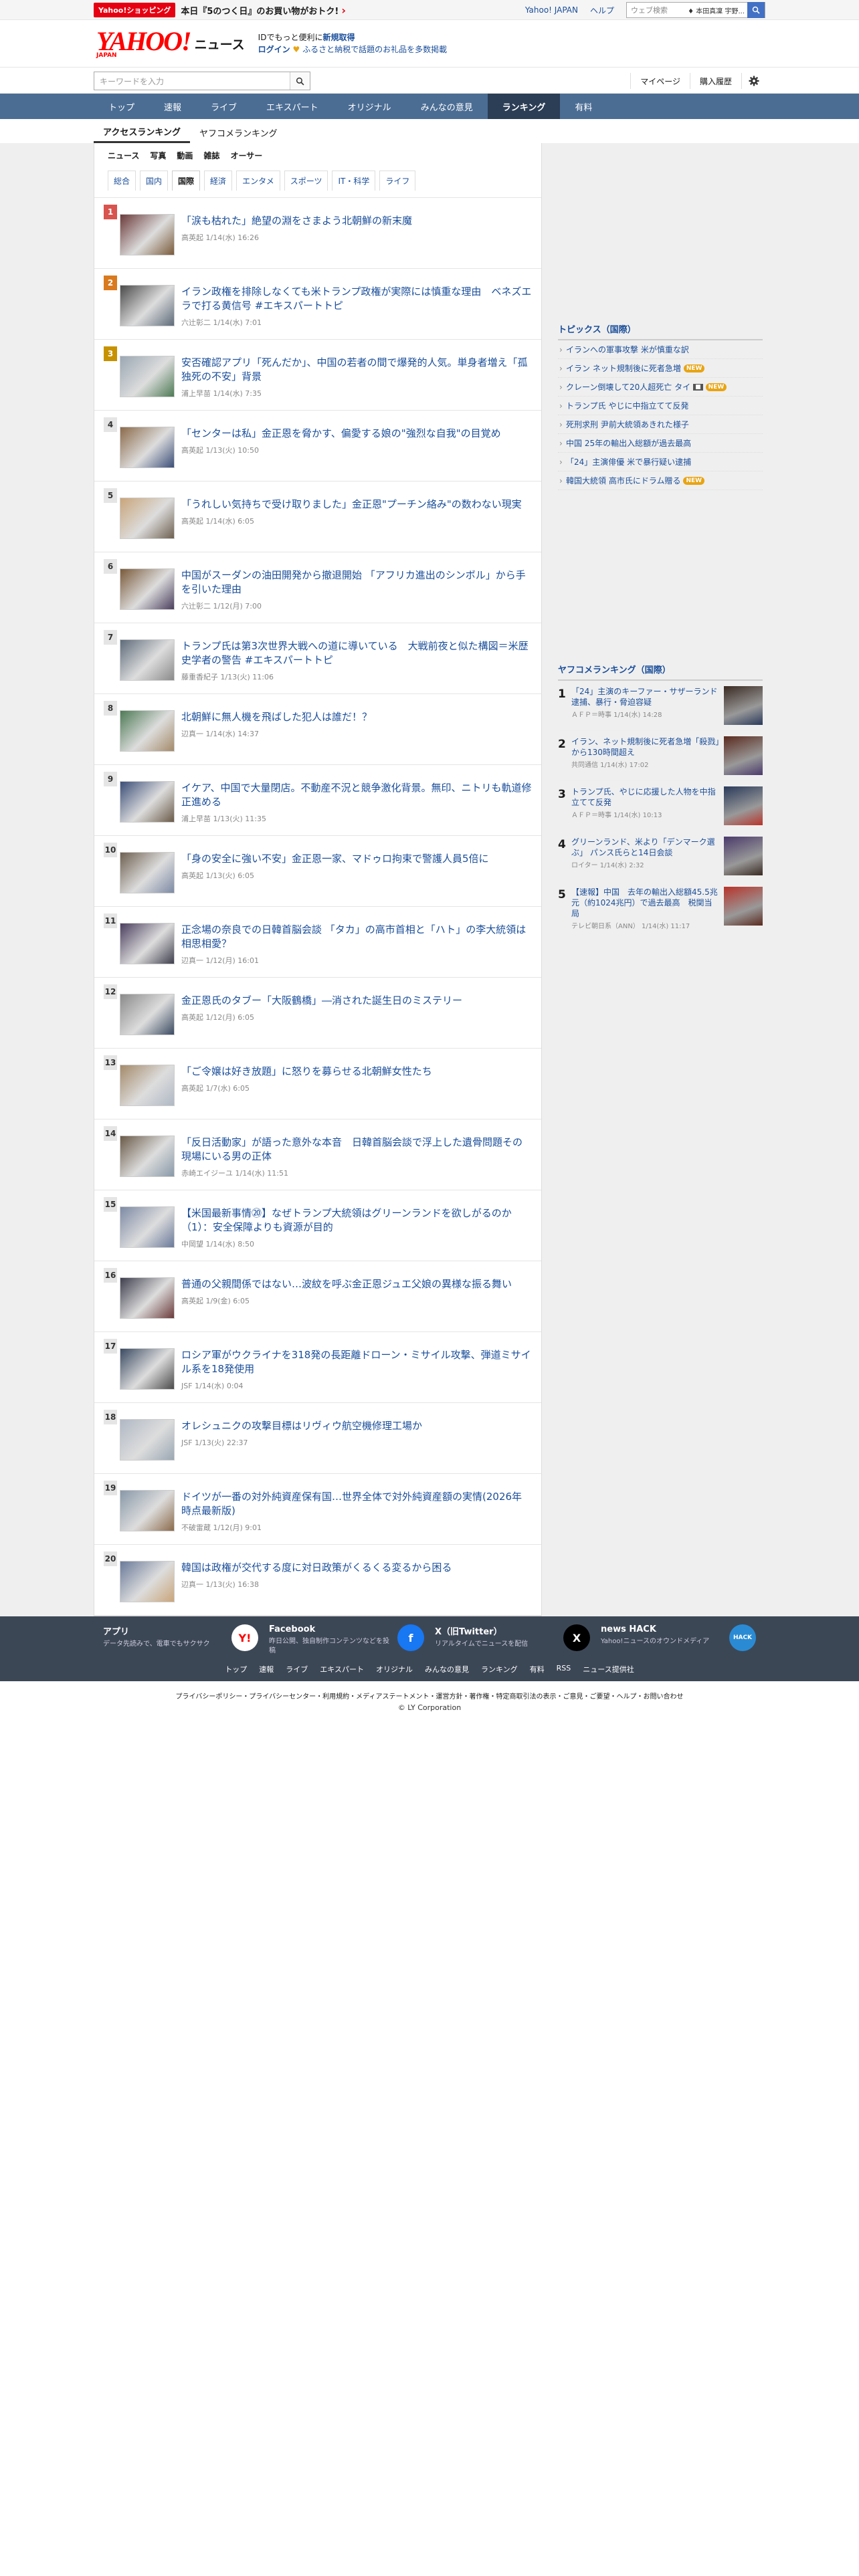 Image resolution: width=859 pixels, height=2576 pixels. I want to click on cat-author: オーサー, so click(246, 155).